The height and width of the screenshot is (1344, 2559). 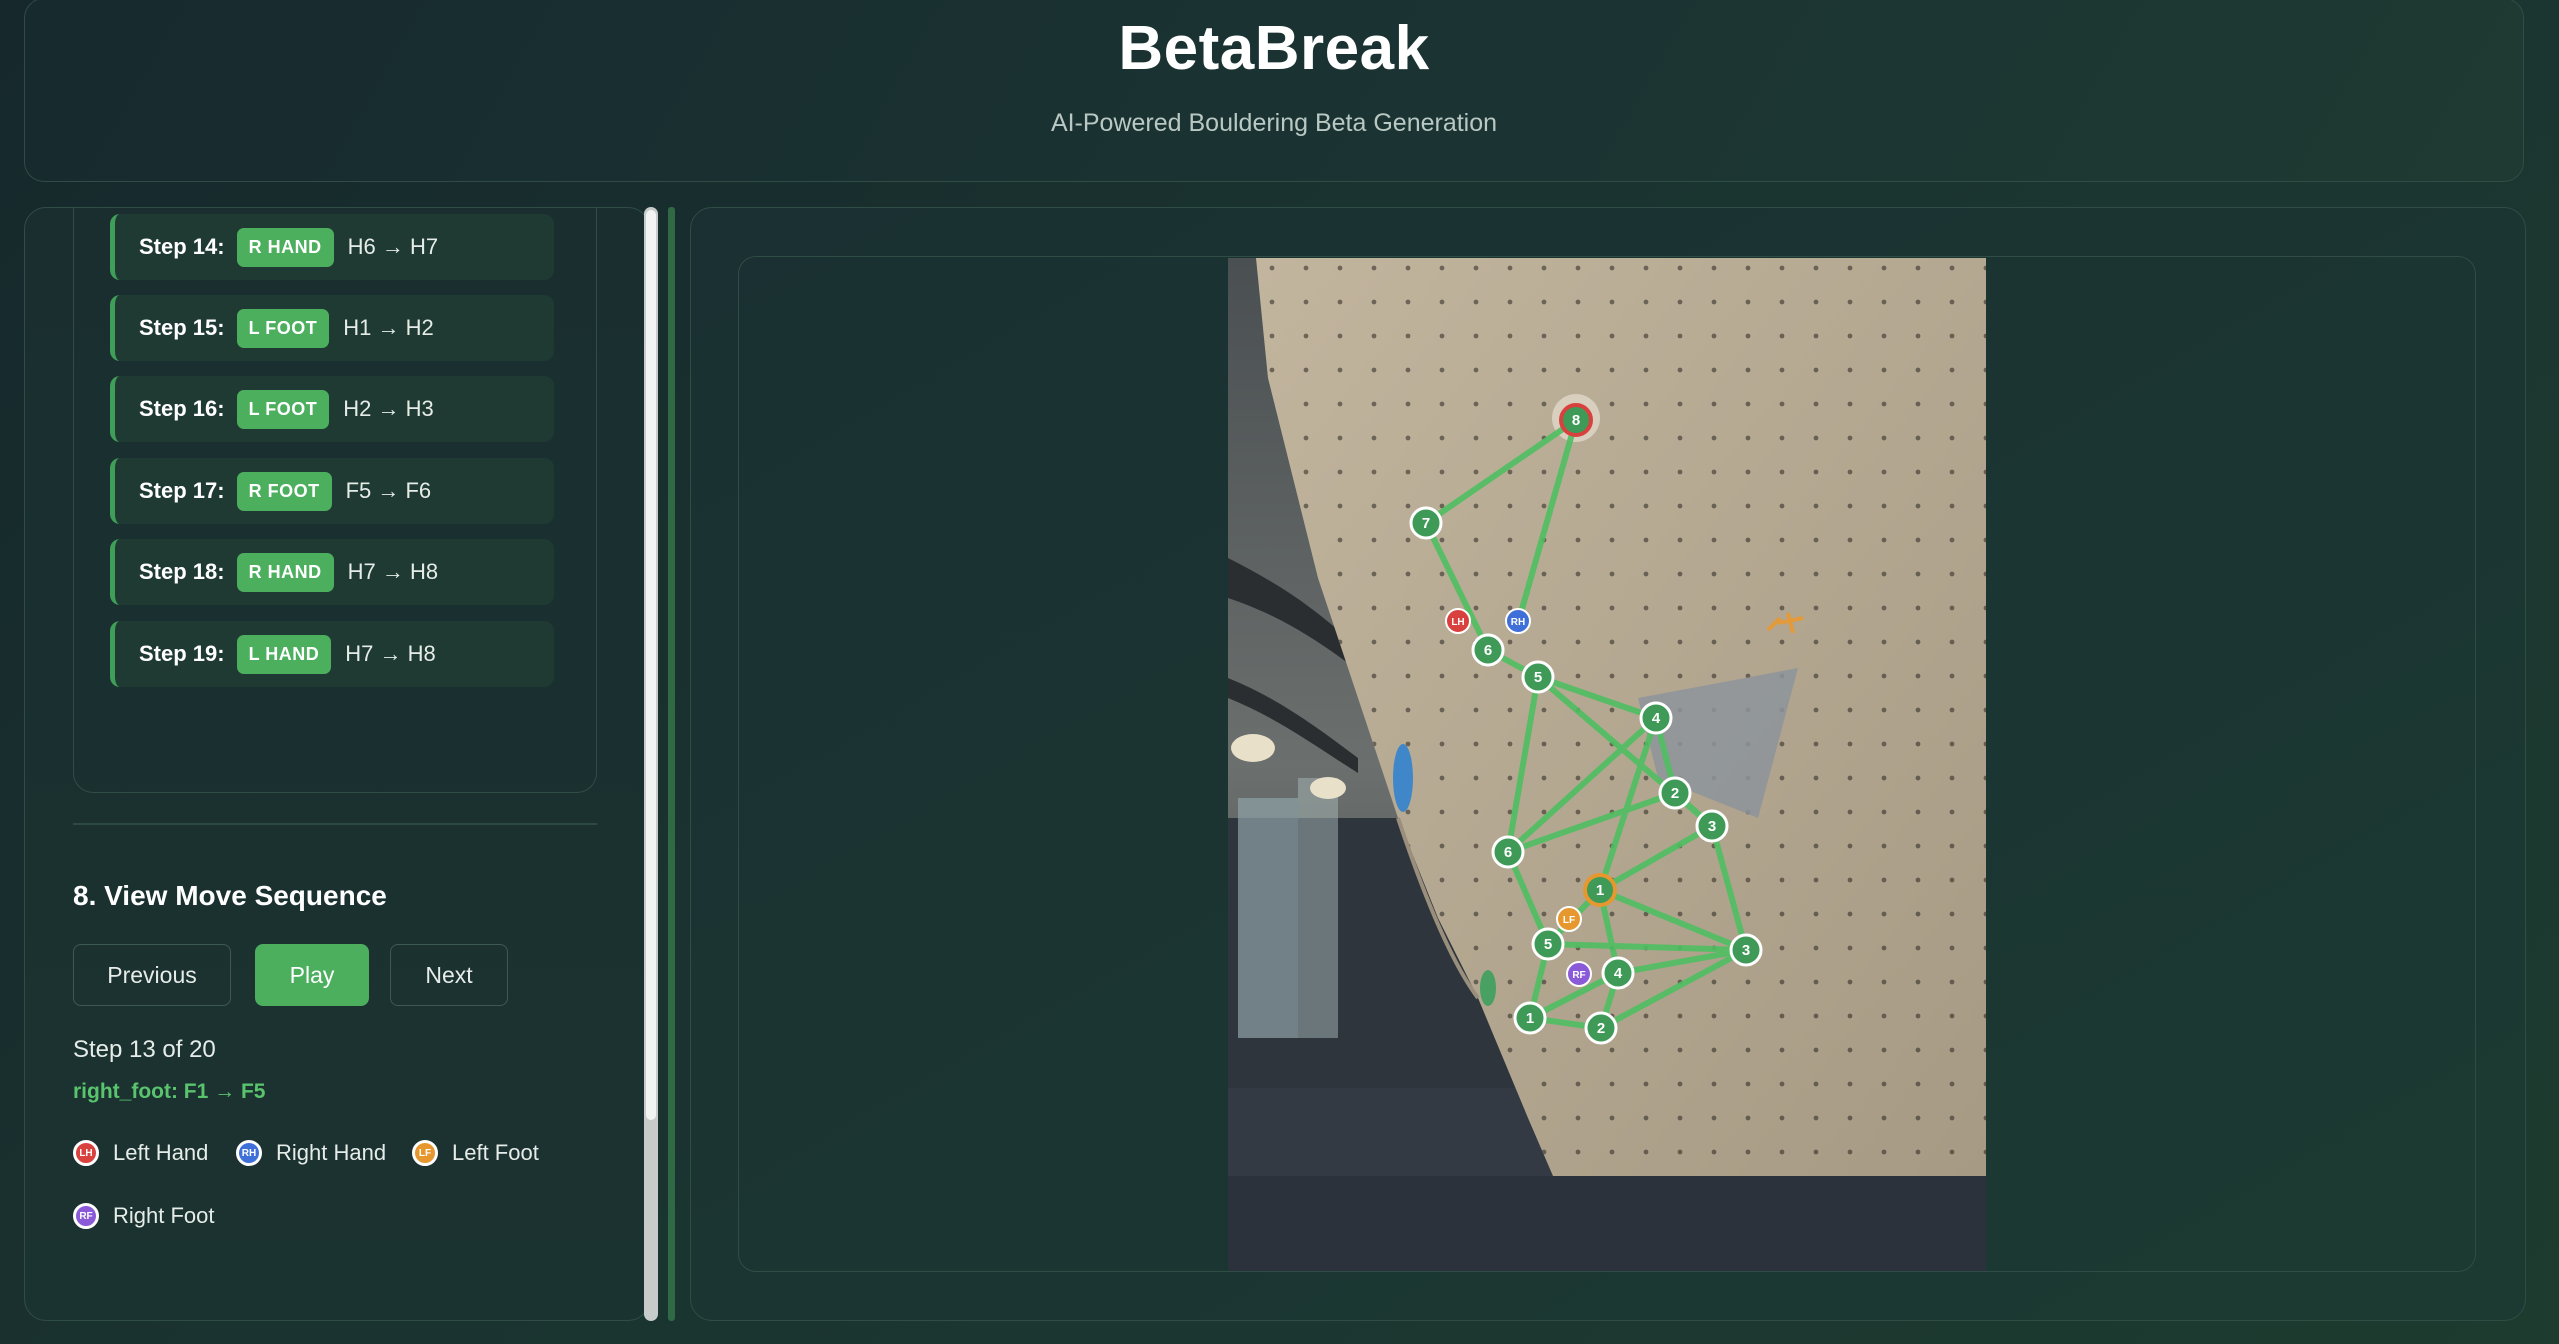 What do you see at coordinates (182, 246) in the screenshot?
I see `step-number: Step 14:` at bounding box center [182, 246].